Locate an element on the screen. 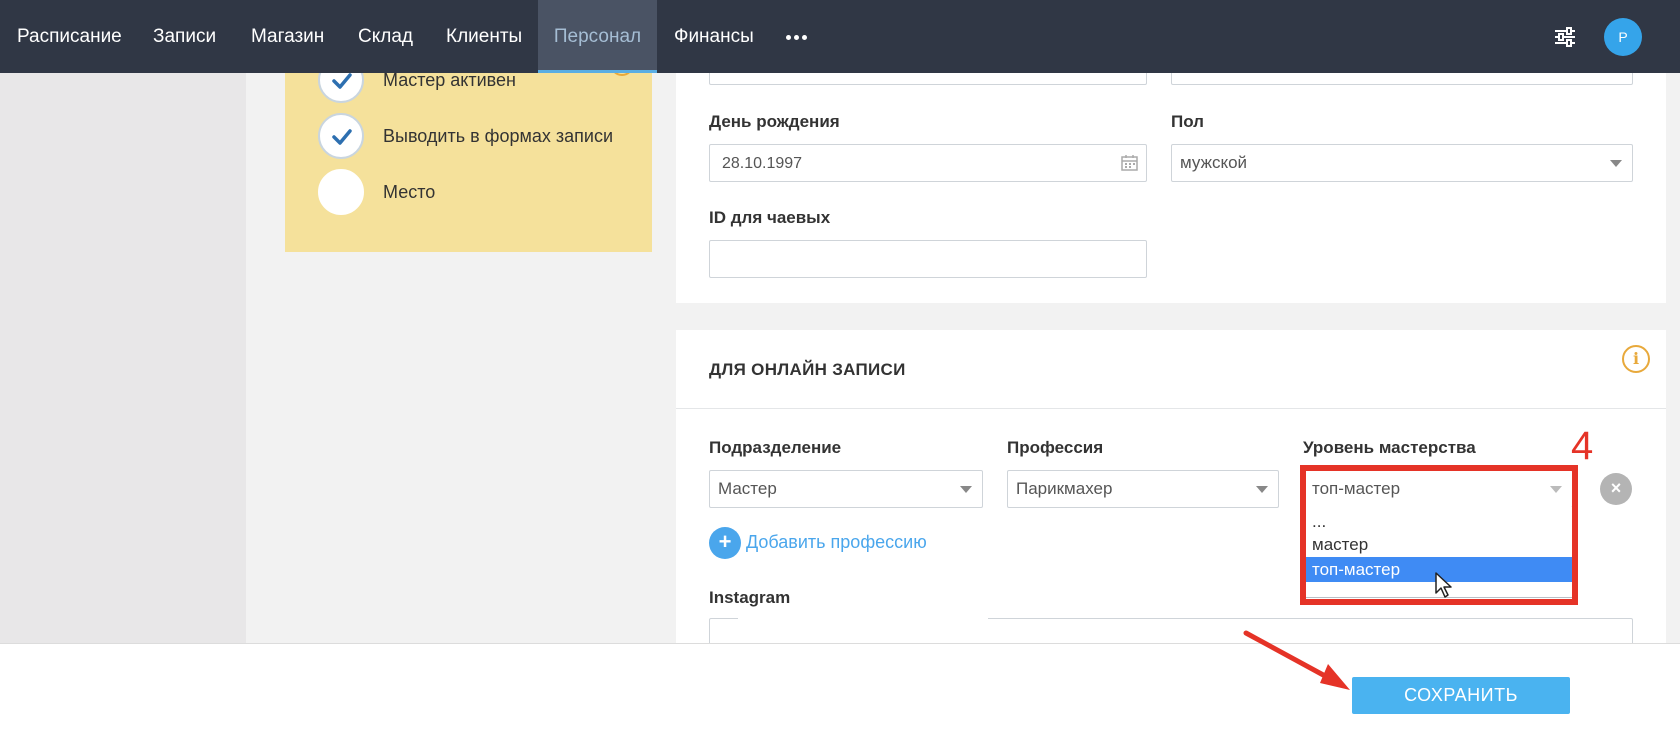  place-checkbox is located at coordinates (341, 192).